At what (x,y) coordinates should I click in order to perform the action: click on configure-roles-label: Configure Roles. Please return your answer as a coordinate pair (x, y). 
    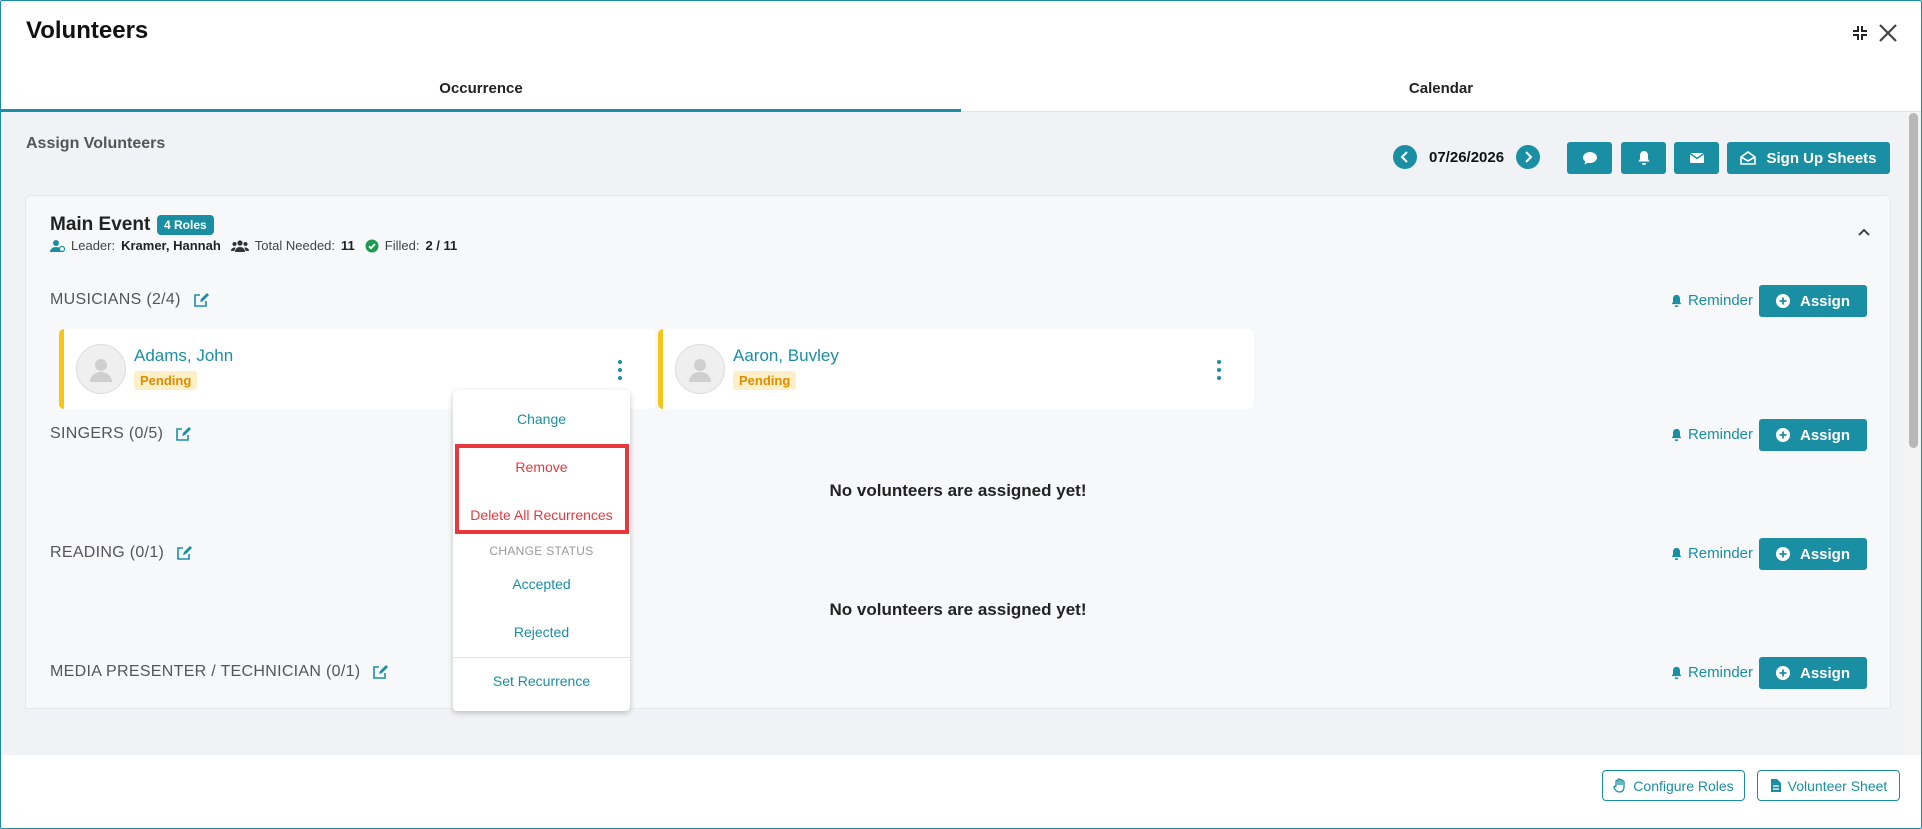
    Looking at the image, I should click on (1683, 785).